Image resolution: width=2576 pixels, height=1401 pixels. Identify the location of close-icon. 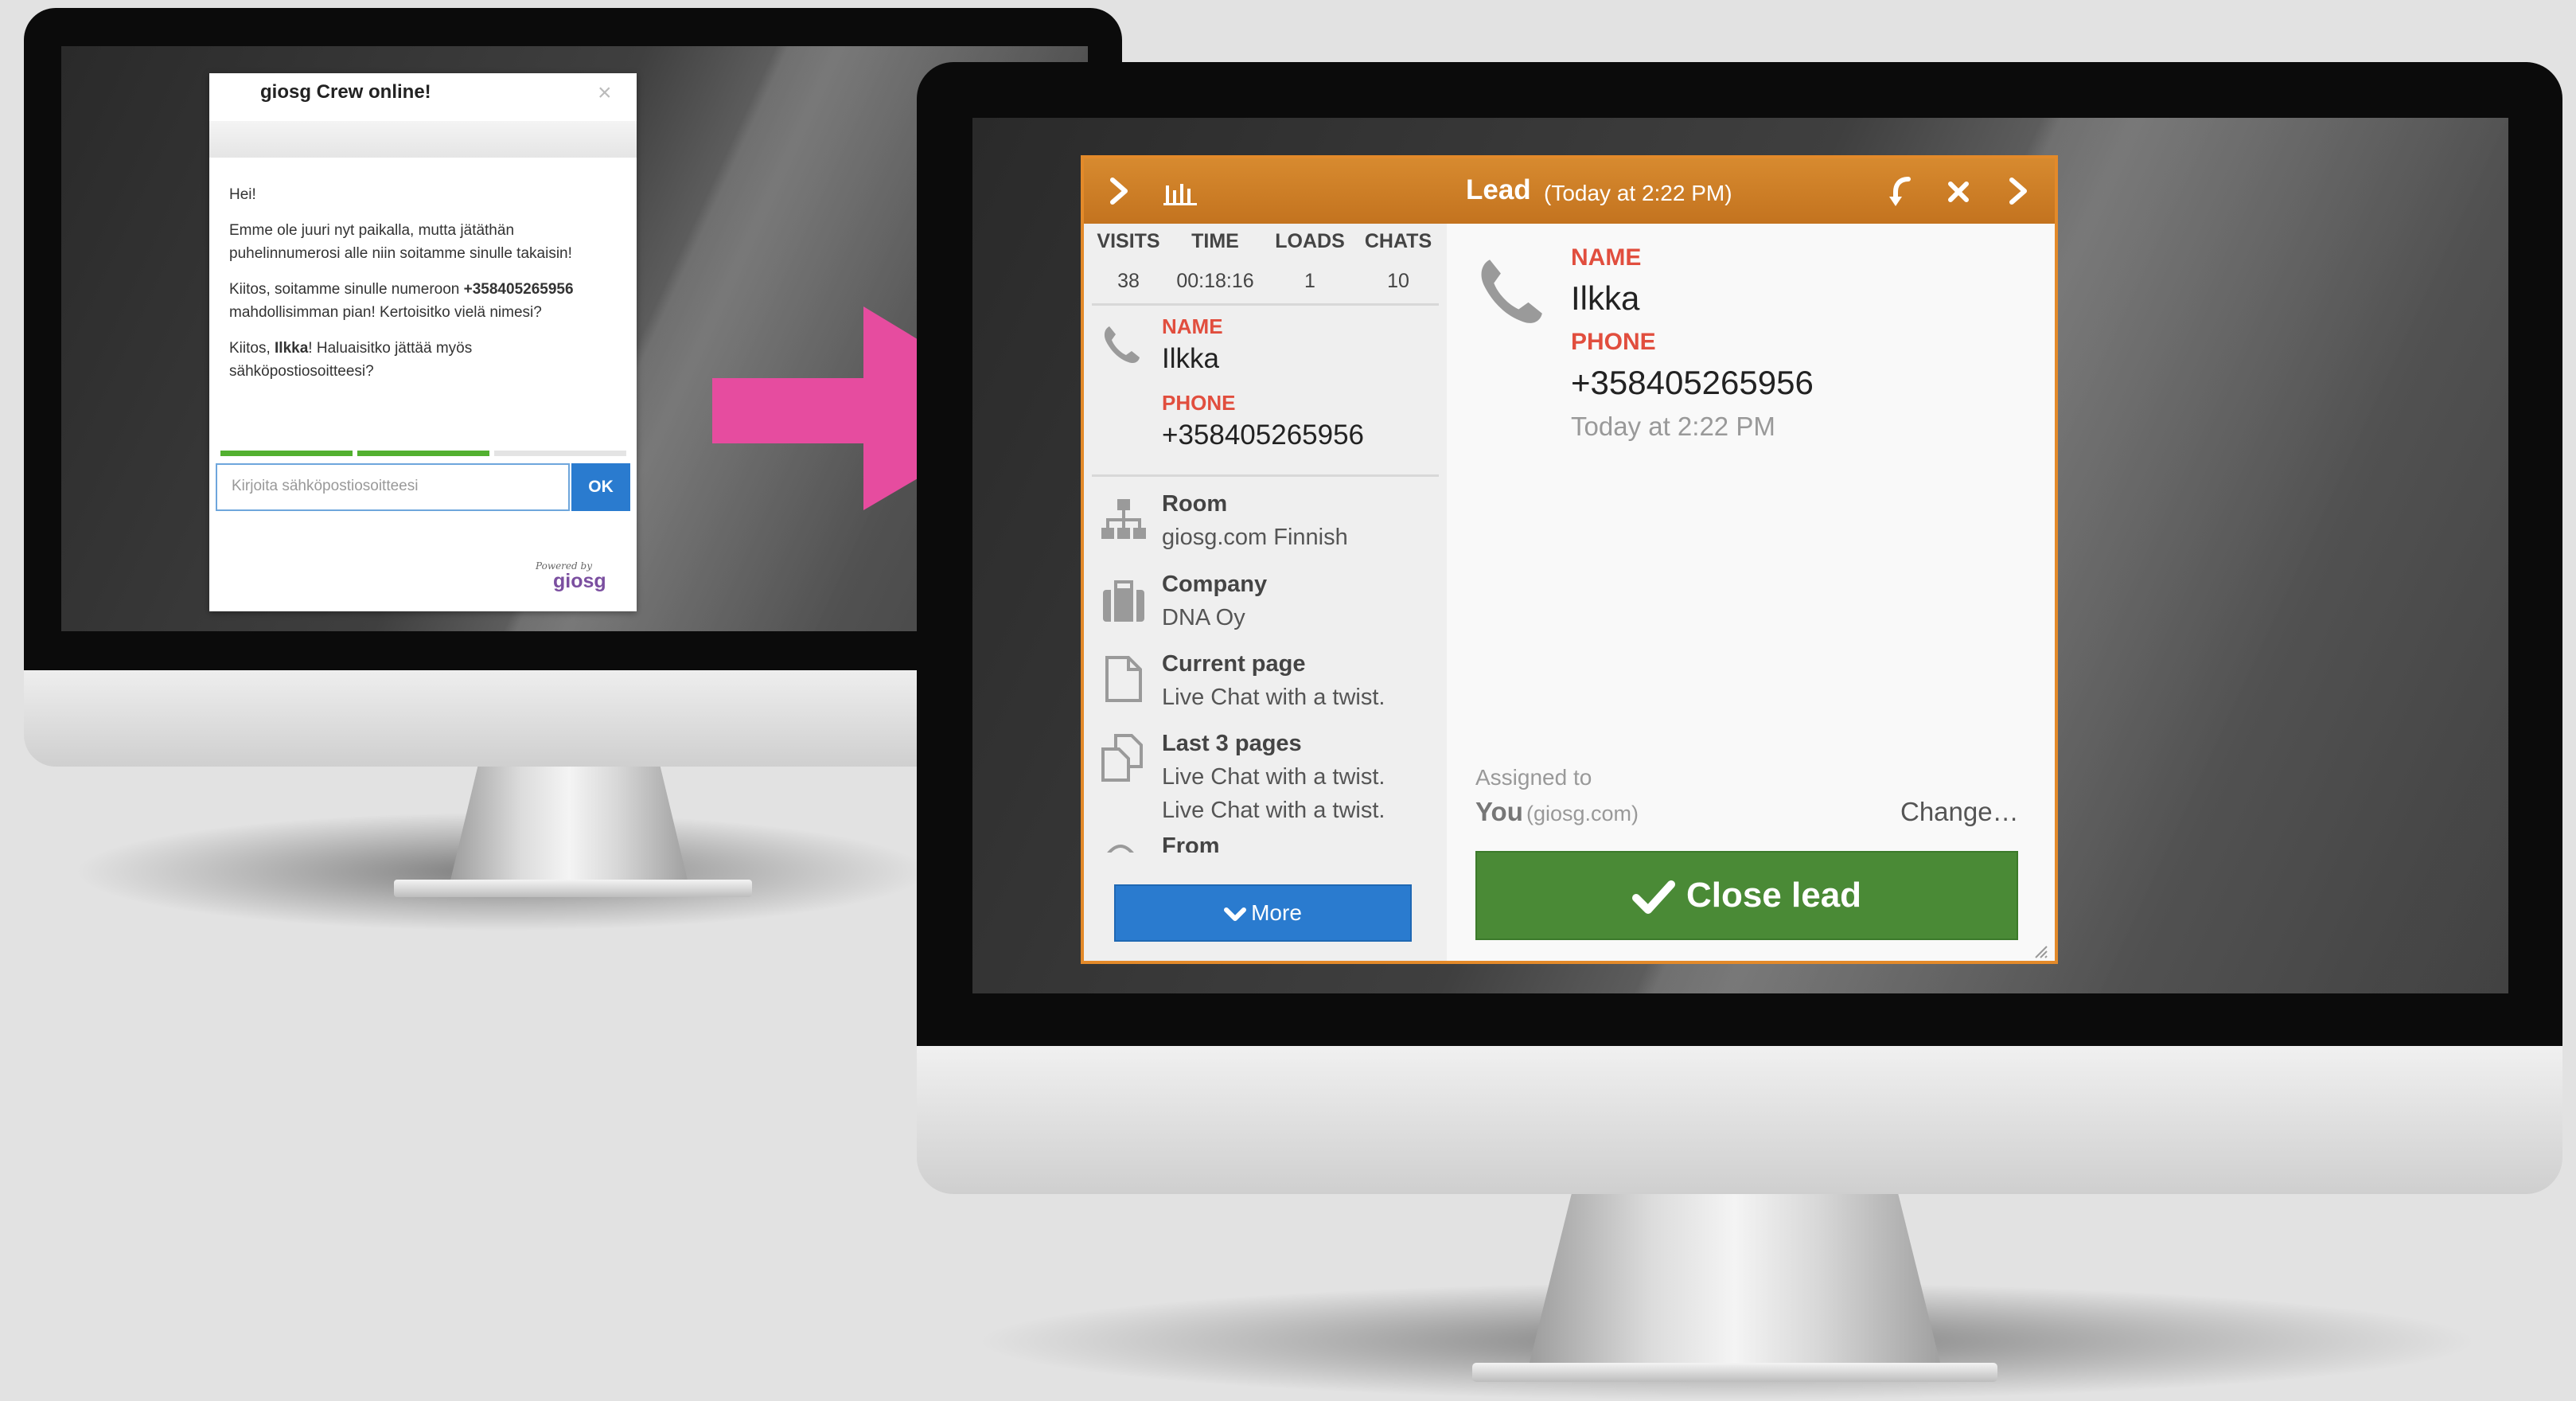
(1958, 192).